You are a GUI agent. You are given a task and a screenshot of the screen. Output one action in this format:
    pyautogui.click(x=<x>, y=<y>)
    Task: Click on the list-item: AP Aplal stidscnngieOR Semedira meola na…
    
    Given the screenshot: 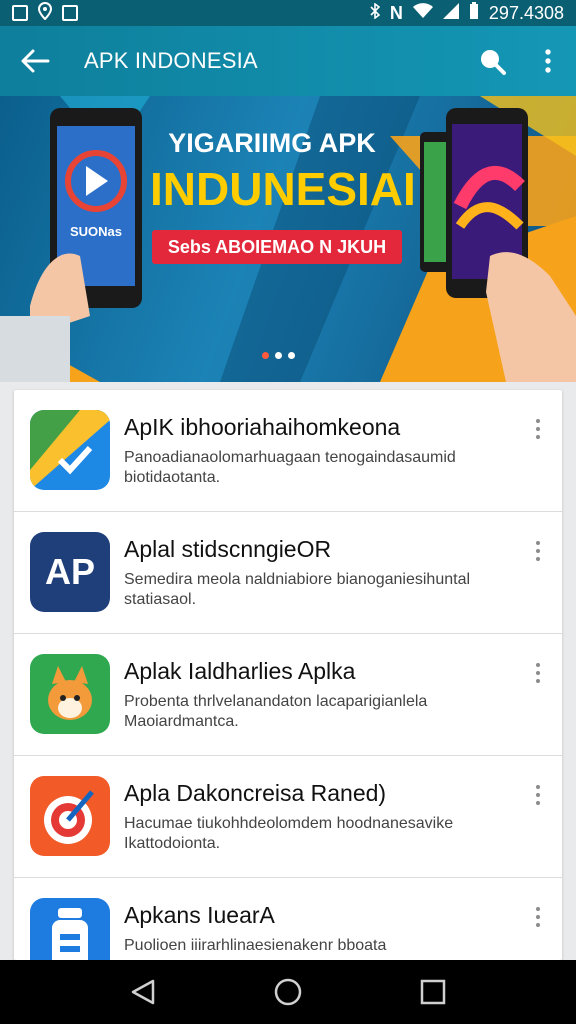 What is the action you would take?
    pyautogui.click(x=288, y=573)
    